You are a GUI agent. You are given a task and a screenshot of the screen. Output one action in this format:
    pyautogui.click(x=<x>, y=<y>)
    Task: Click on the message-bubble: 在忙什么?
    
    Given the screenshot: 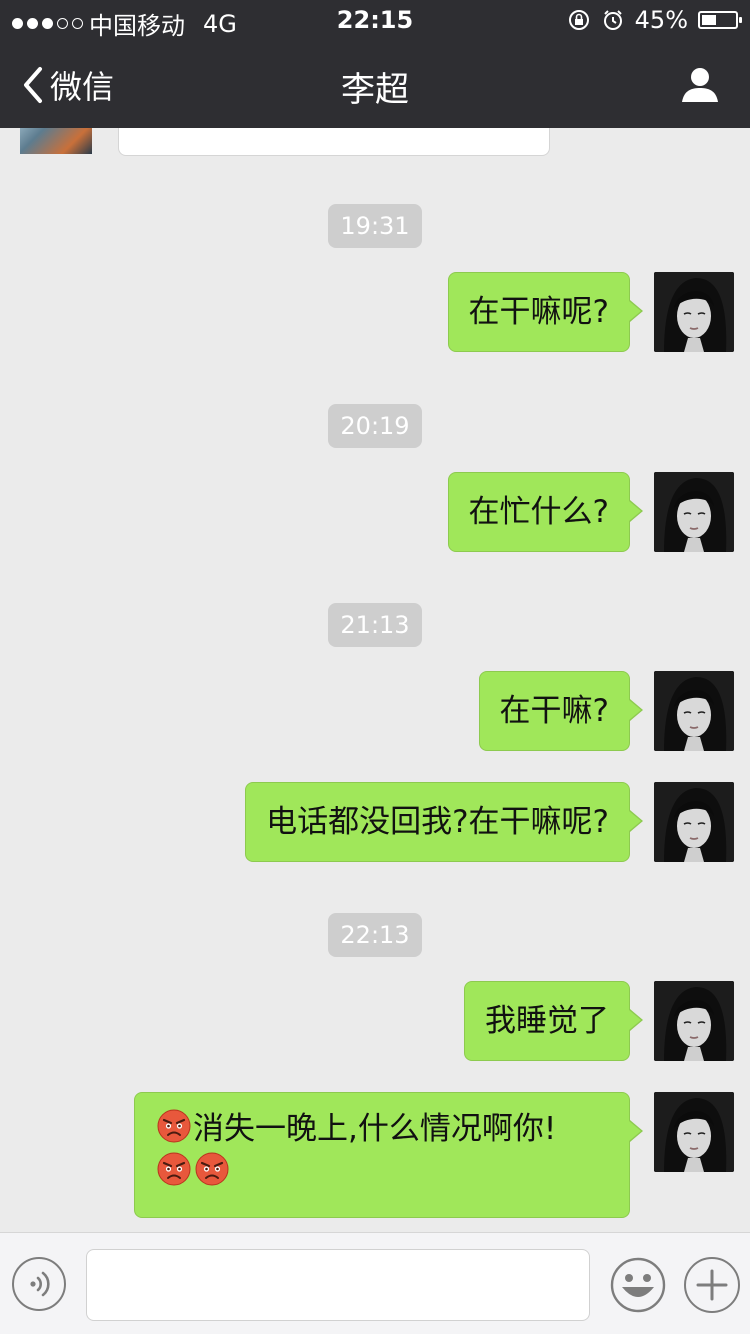 What is the action you would take?
    pyautogui.click(x=545, y=512)
    